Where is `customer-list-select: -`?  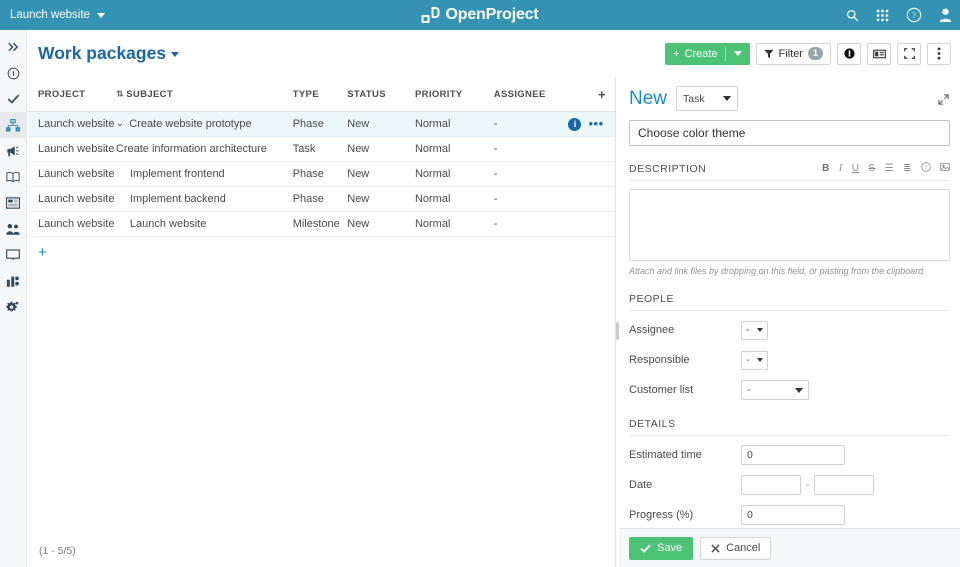 customer-list-select: - is located at coordinates (775, 390).